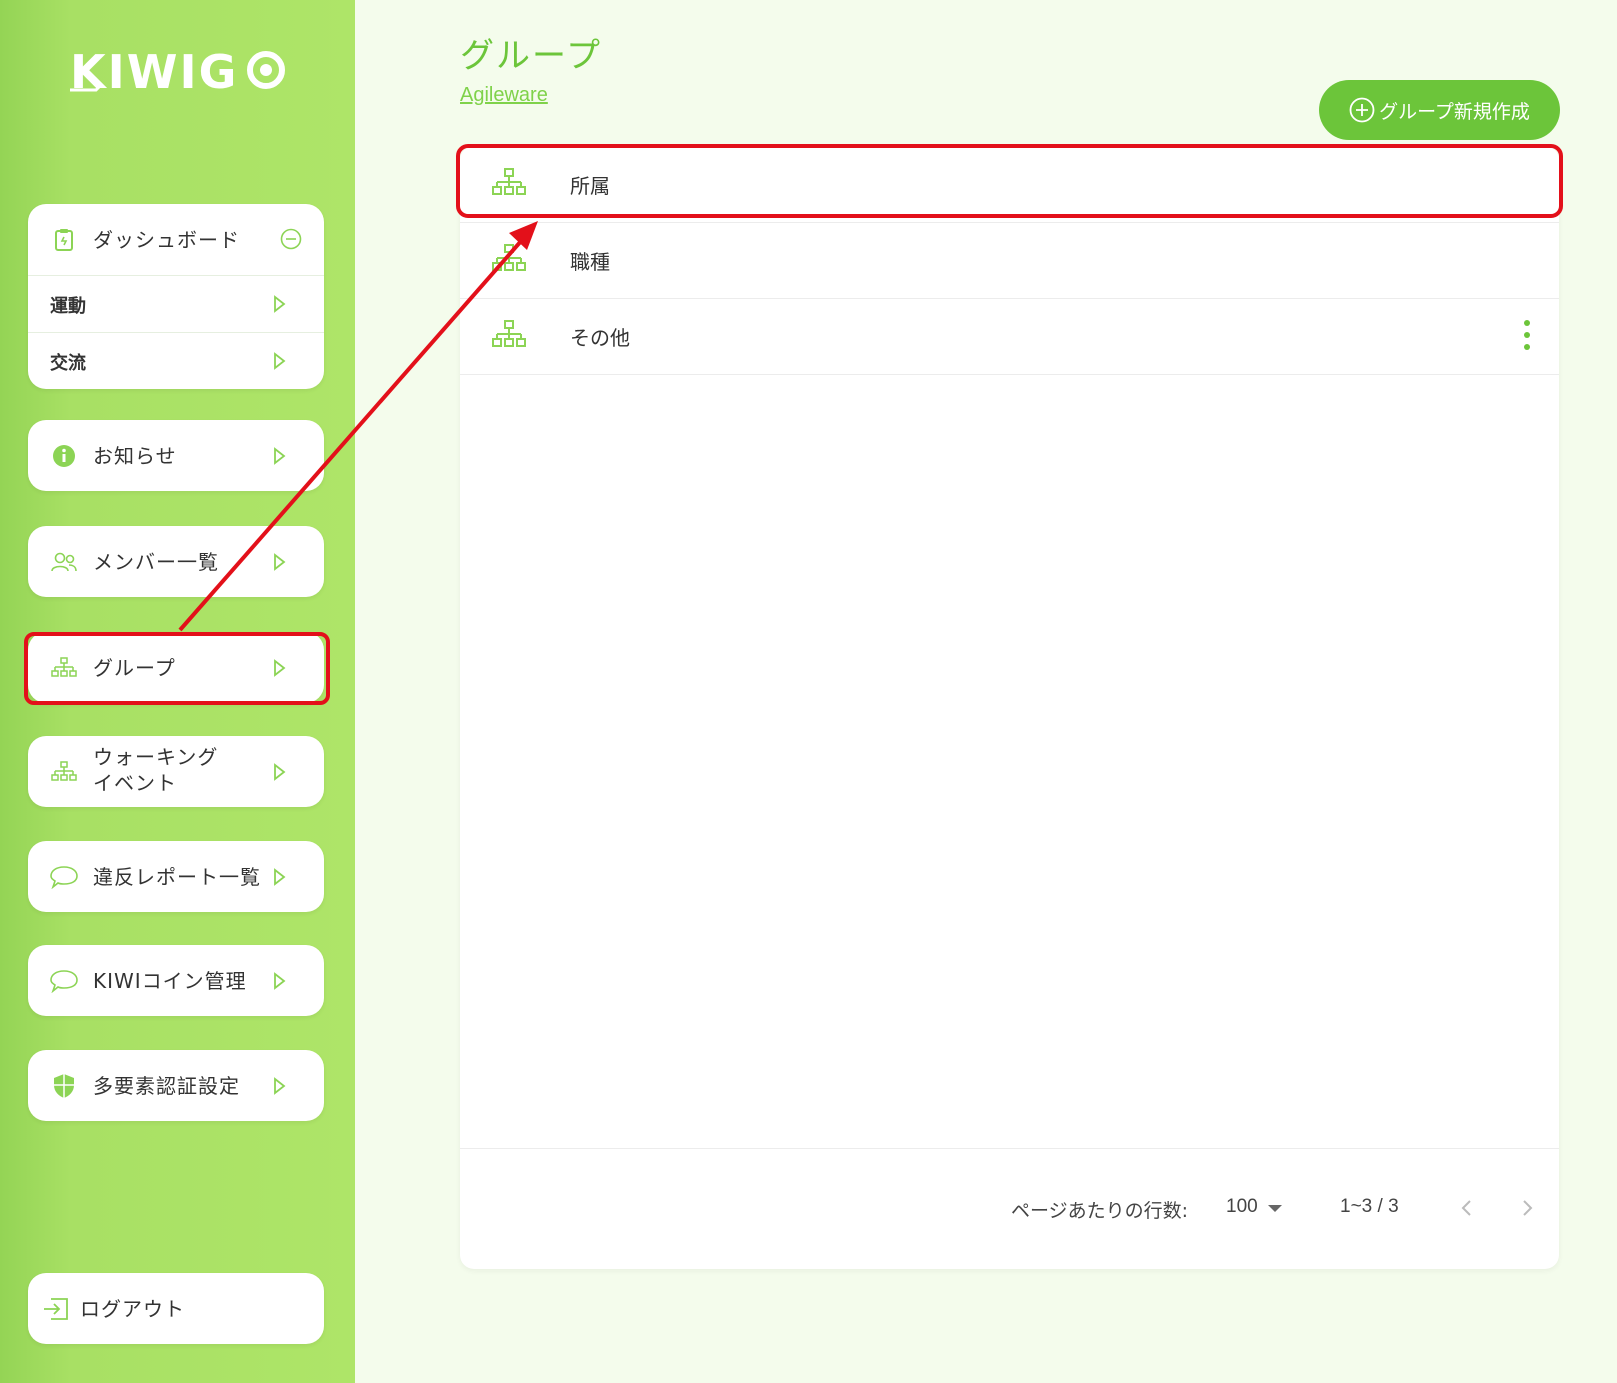 This screenshot has height=1383, width=1617. Describe the element at coordinates (531, 56) in the screenshot. I see `page-title: グループ` at that location.